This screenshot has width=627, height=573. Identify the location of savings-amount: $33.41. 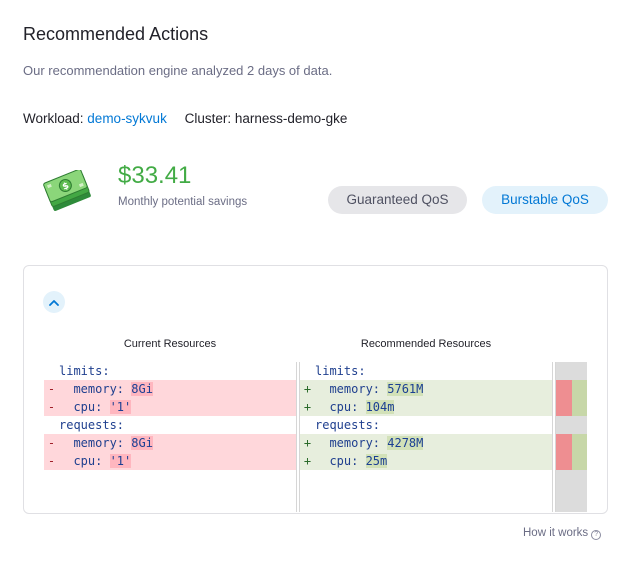
(155, 175).